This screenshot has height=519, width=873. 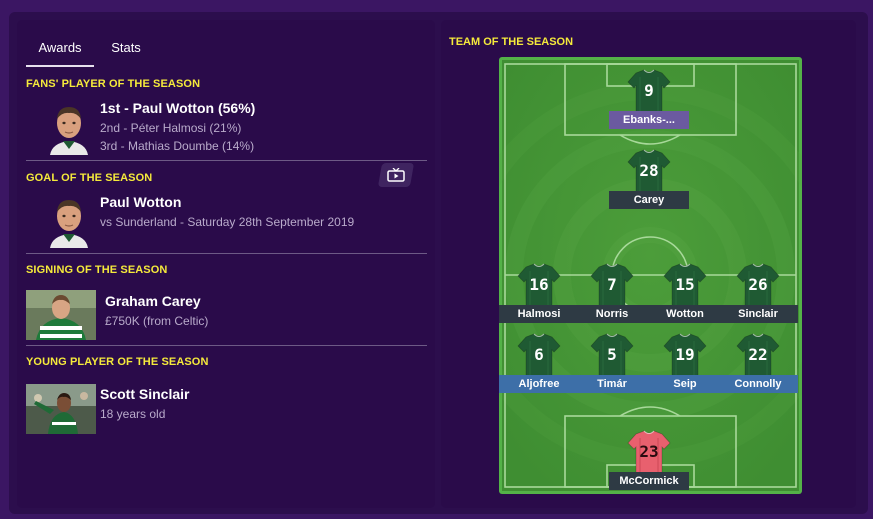 I want to click on fans-player-first: 1st - Paul Wotton (56%), so click(x=177, y=108).